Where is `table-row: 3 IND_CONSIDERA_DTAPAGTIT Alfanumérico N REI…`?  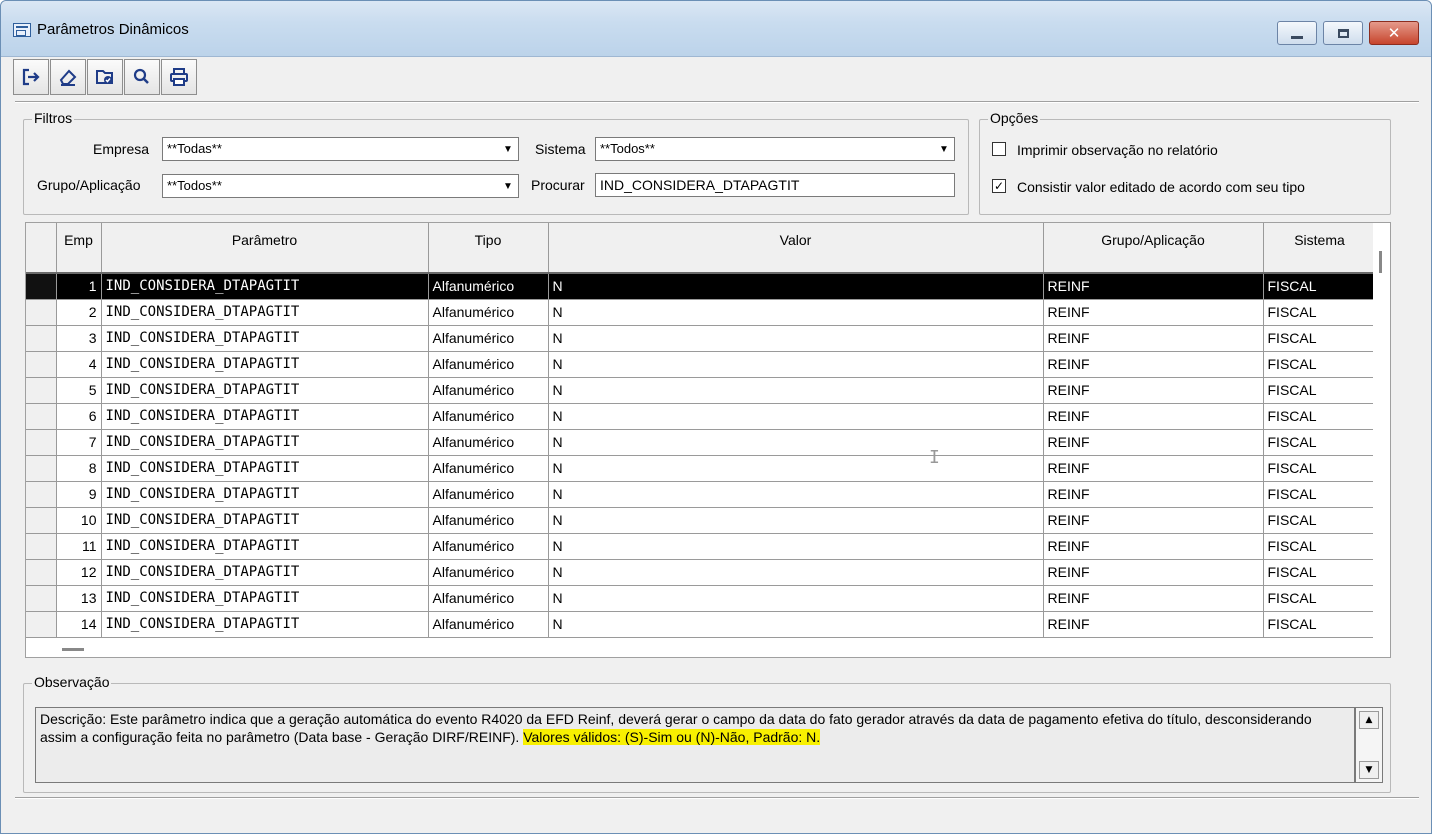
table-row: 3 IND_CONSIDERA_DTAPAGTIT Alfanumérico N REI… is located at coordinates (701, 338).